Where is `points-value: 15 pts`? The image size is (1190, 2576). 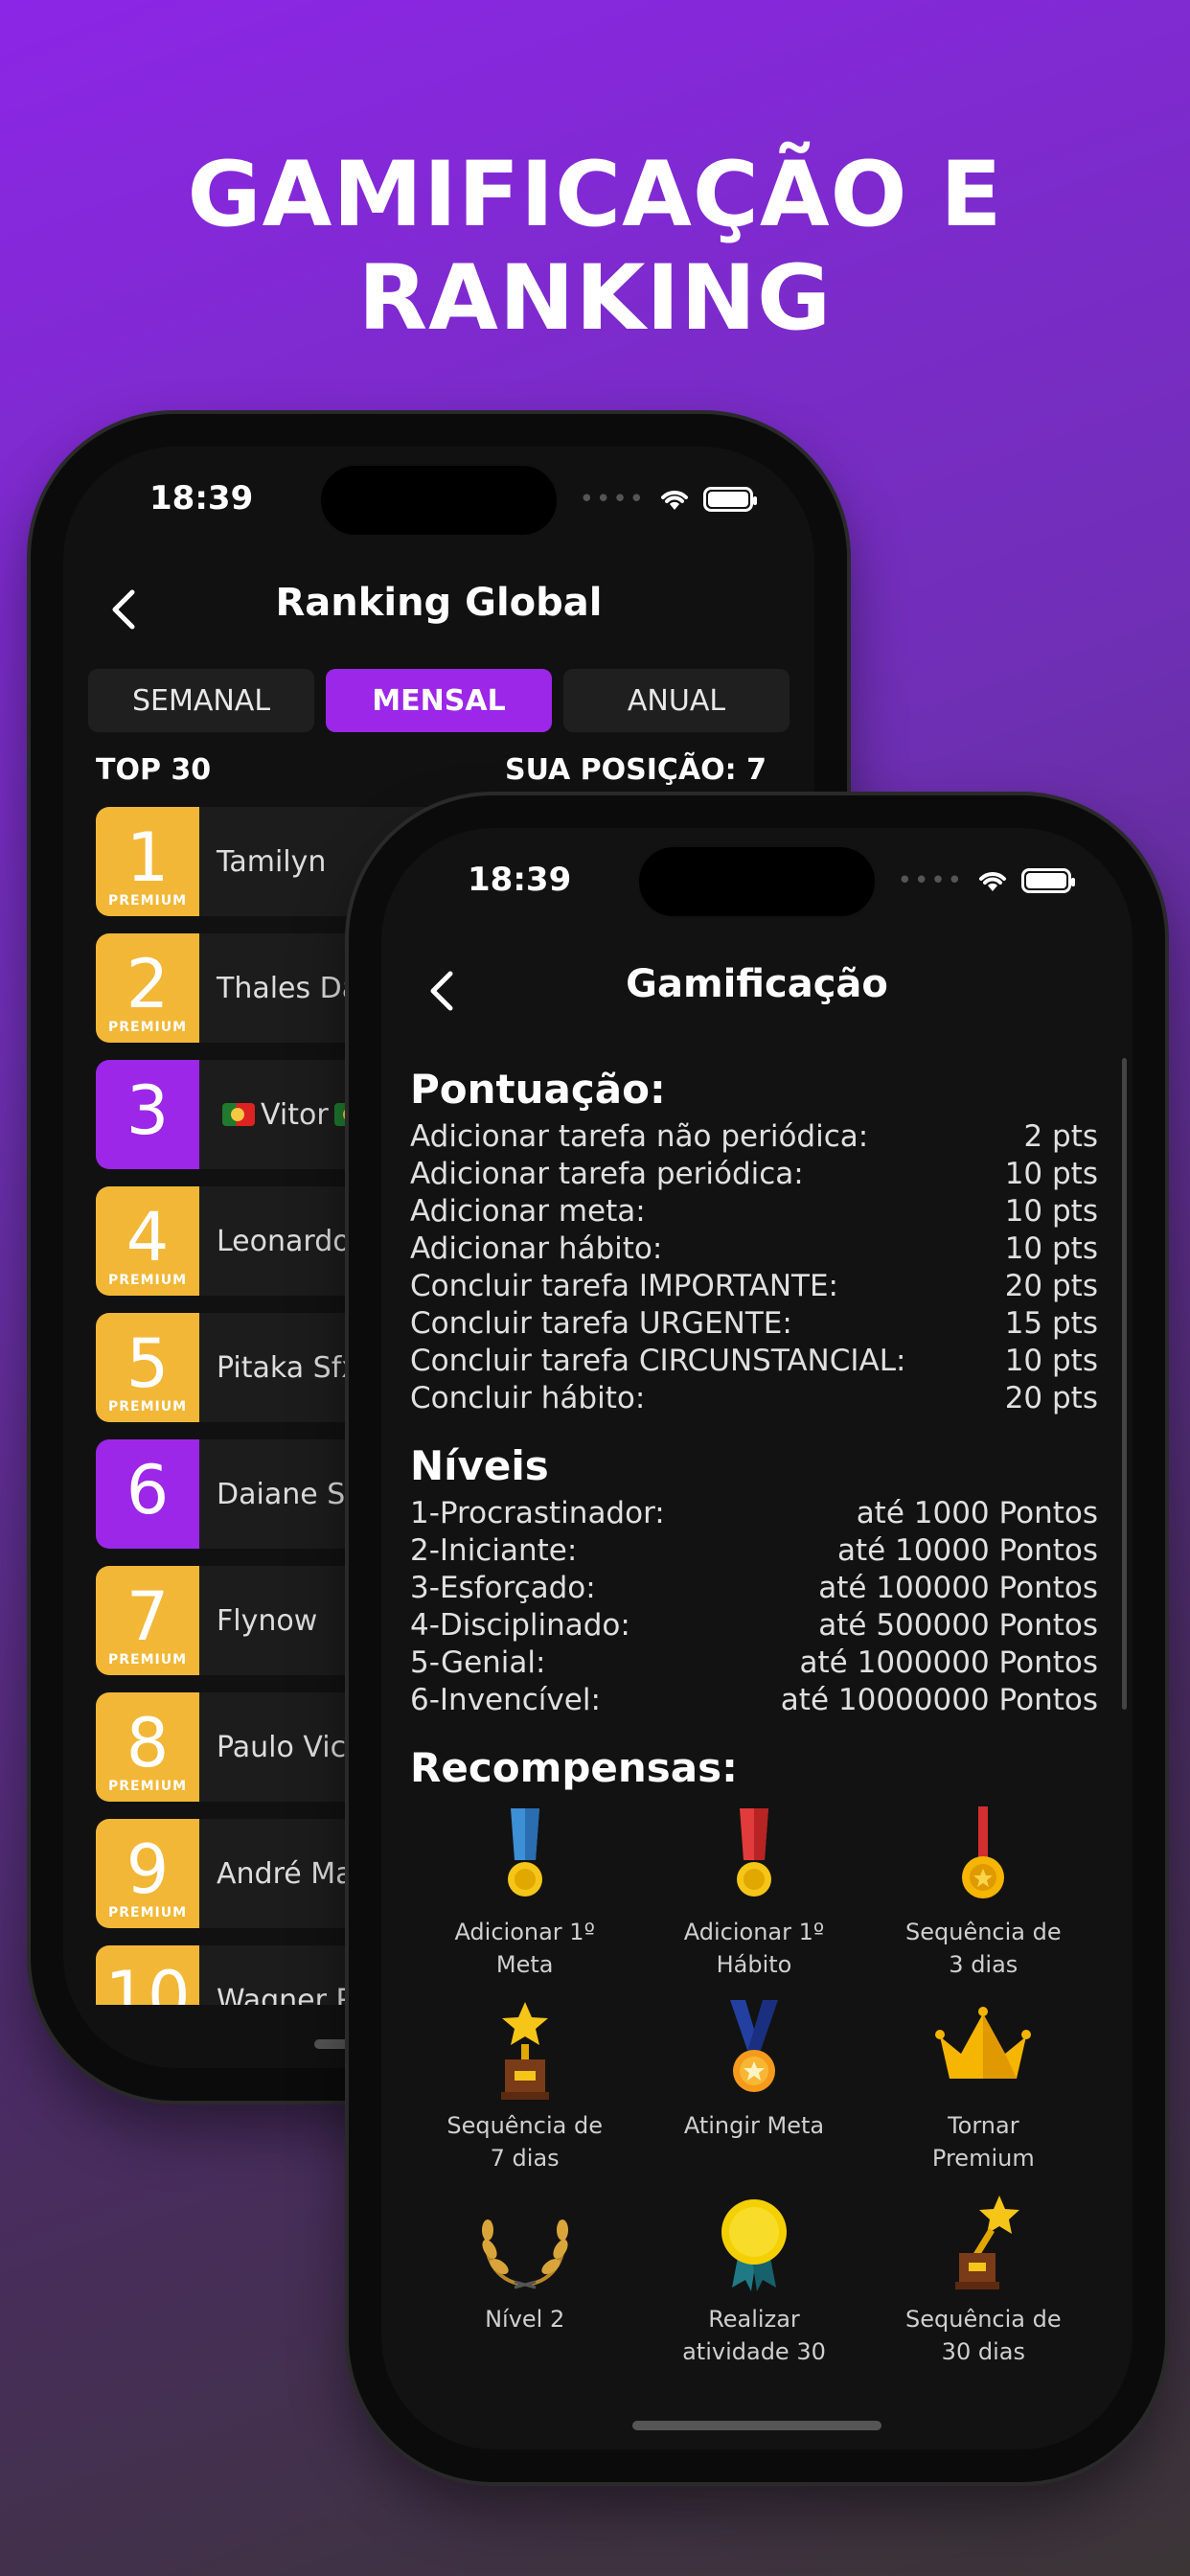 points-value: 15 pts is located at coordinates (1051, 1323).